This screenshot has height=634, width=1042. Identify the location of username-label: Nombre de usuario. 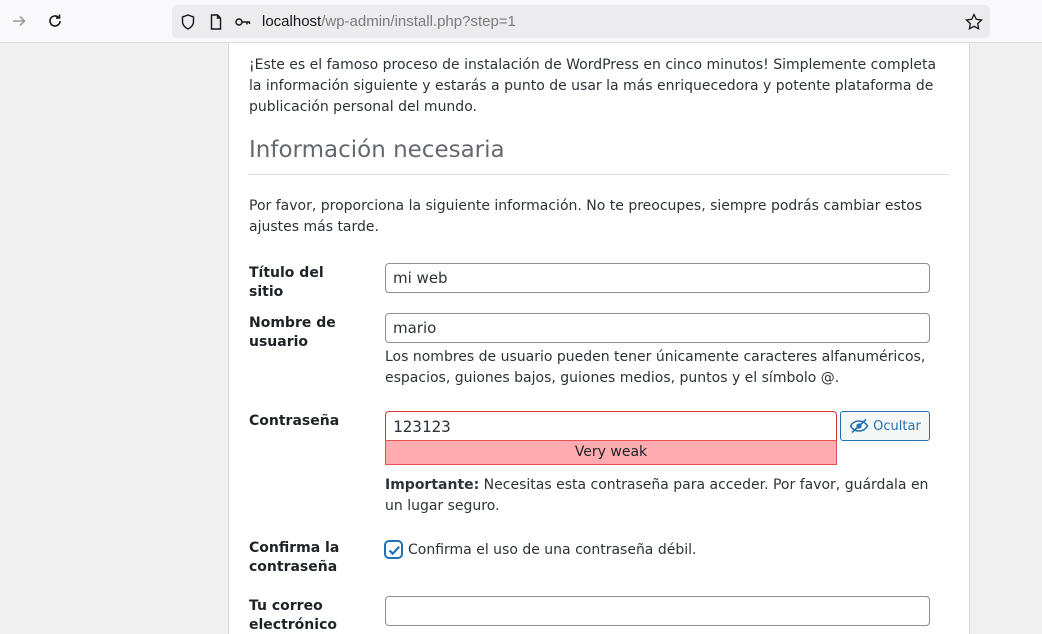
(292, 332).